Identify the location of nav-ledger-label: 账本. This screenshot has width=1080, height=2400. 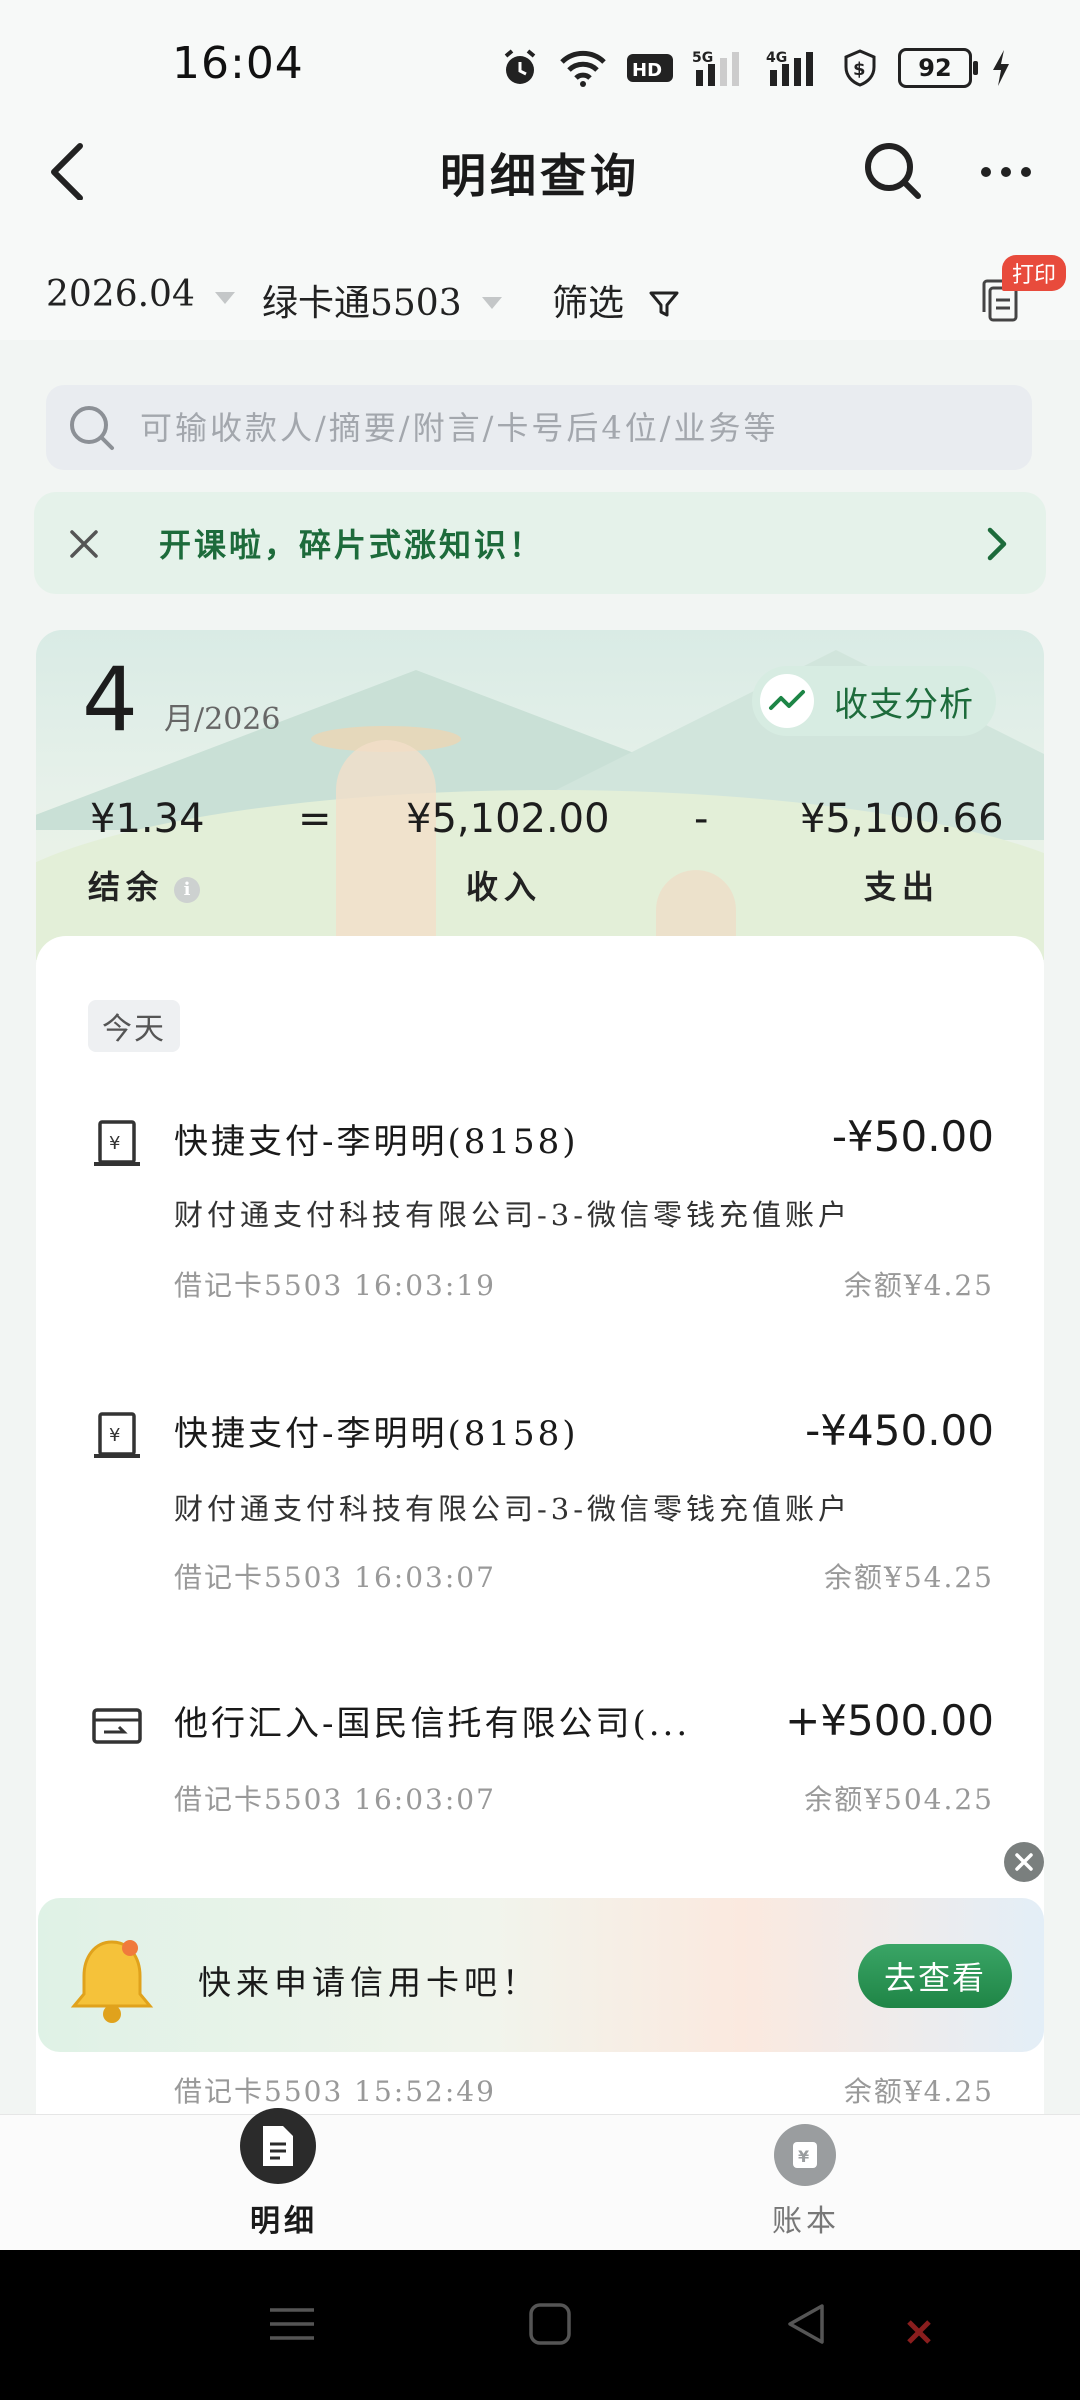
(806, 2218).